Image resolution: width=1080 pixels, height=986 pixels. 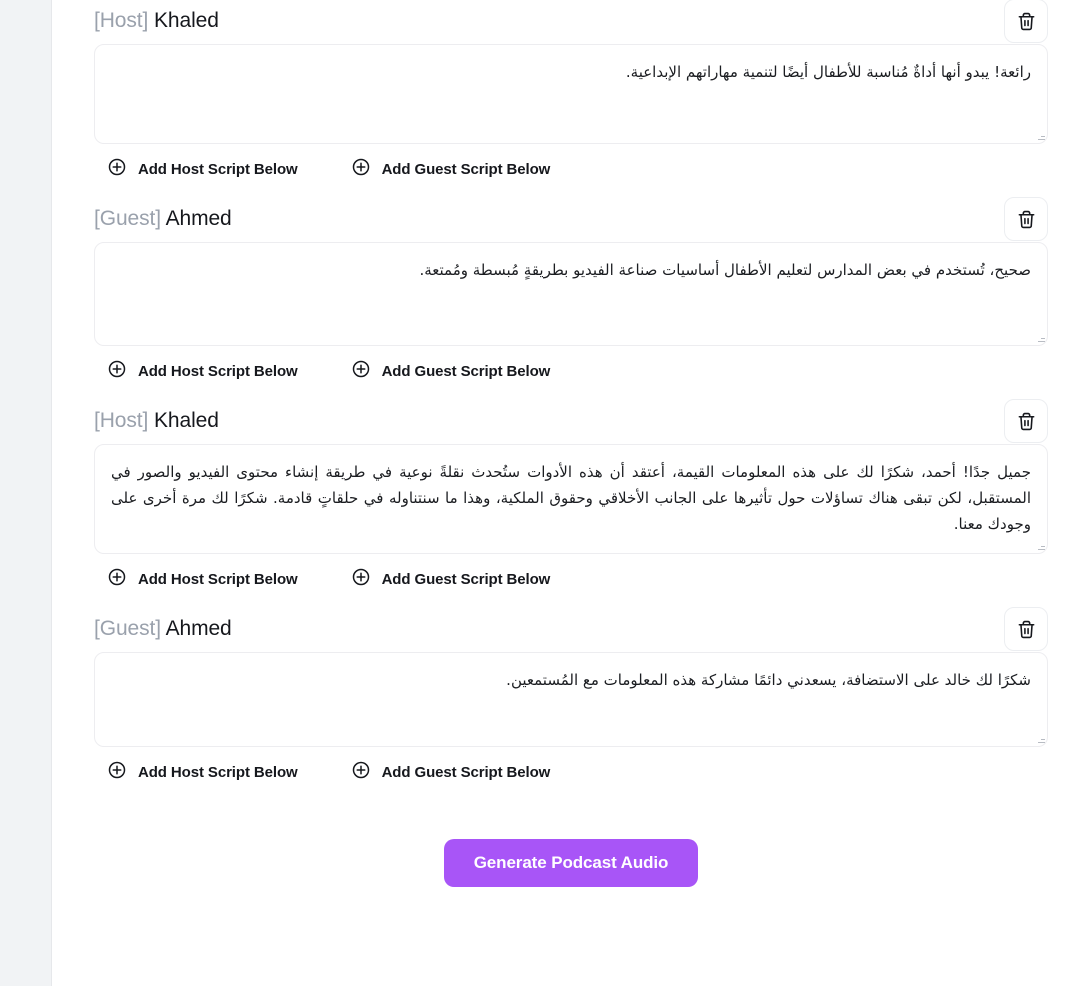 I want to click on footer-actions: Generate Podcast Audio, so click(x=571, y=842).